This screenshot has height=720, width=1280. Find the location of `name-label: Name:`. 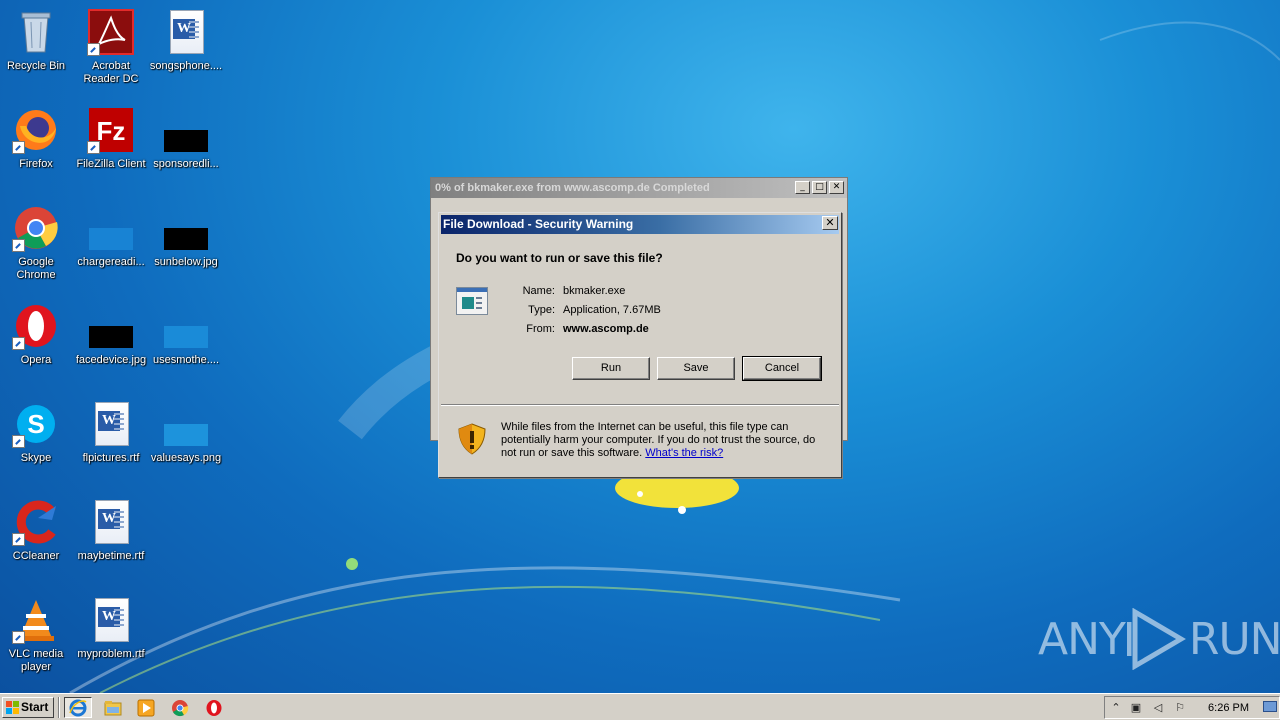

name-label: Name: is located at coordinates (538, 291).